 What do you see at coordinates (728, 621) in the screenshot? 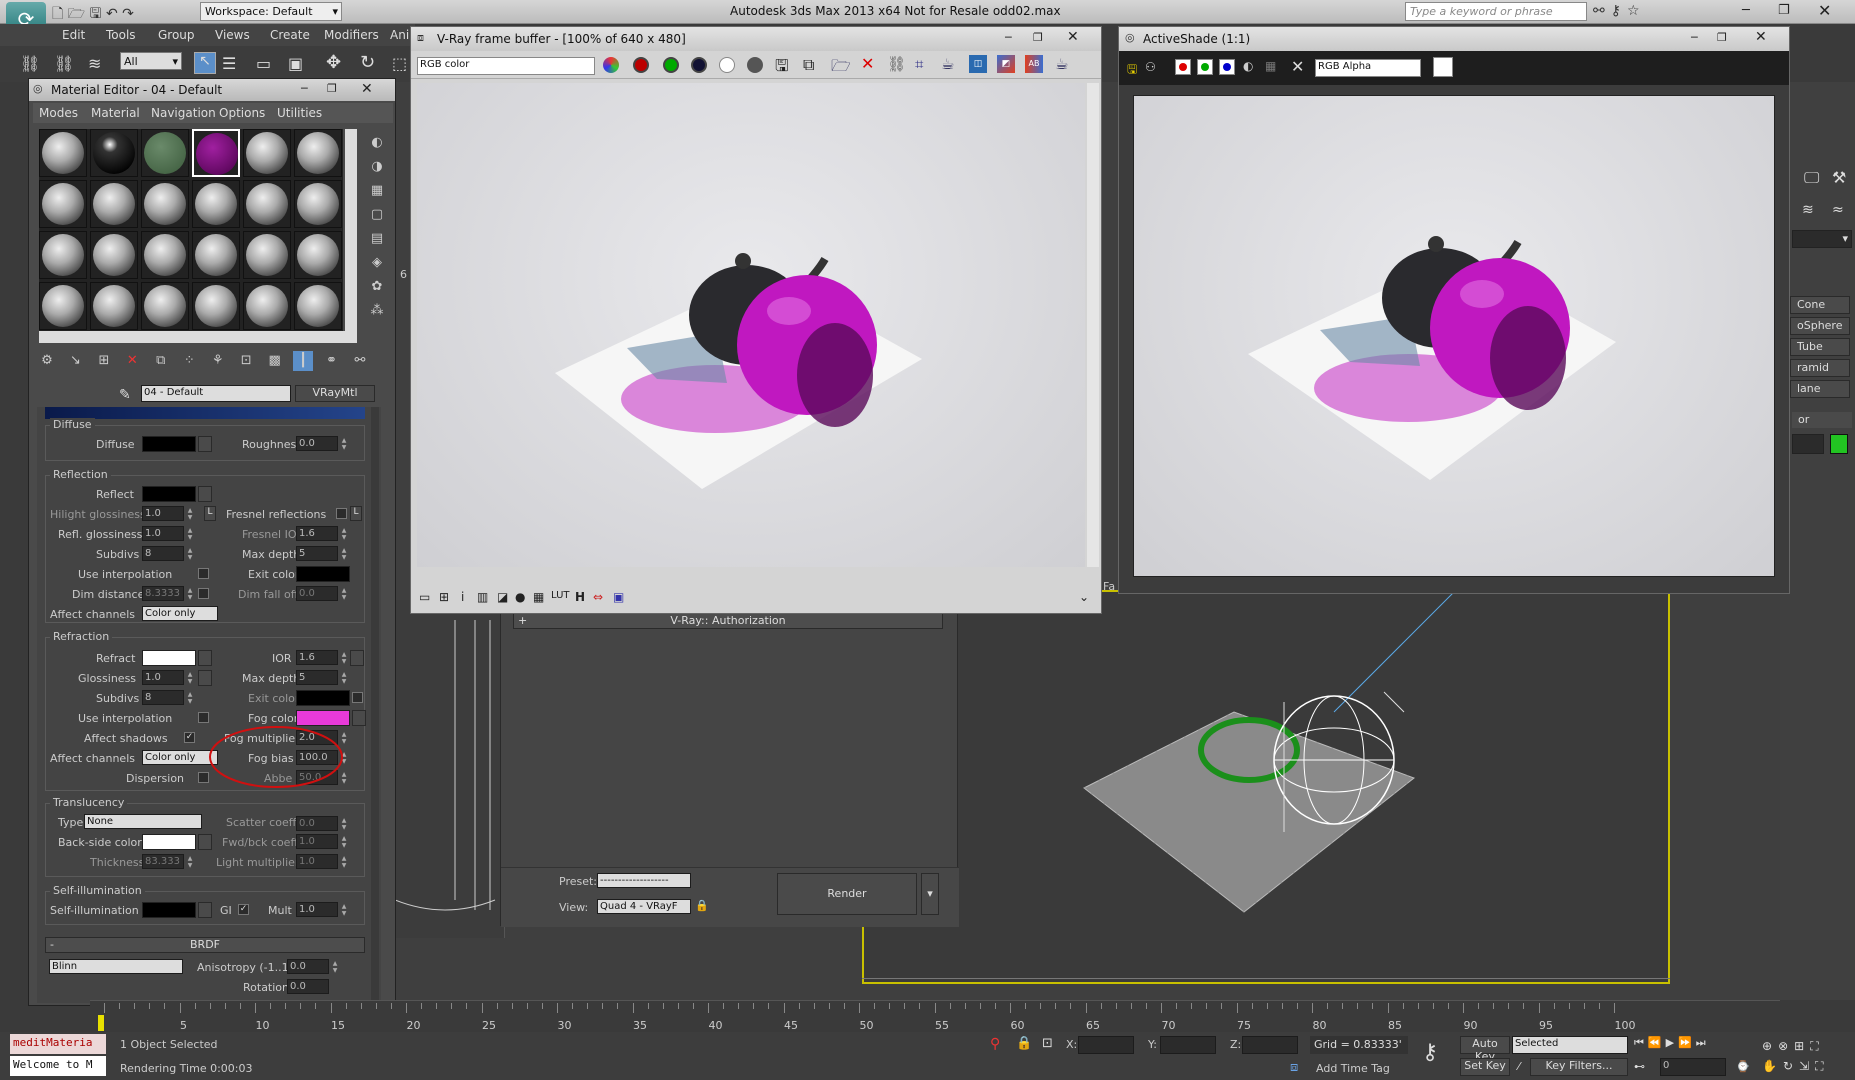
I see `auth-rollout: + V-Ray:: Authorization` at bounding box center [728, 621].